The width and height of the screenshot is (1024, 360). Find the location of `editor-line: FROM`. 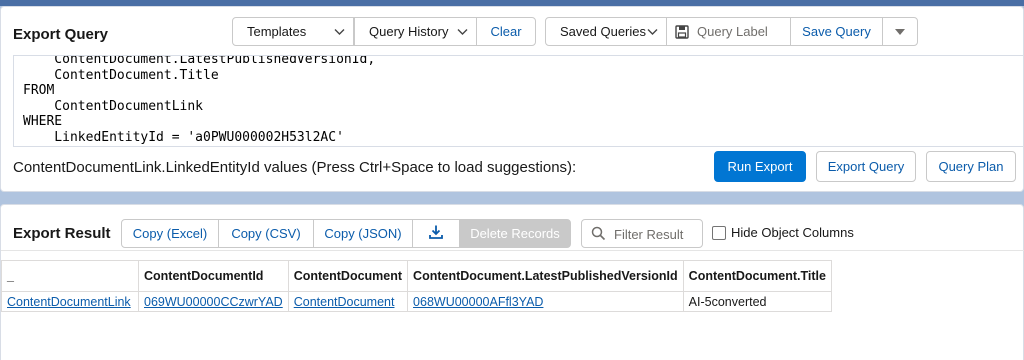

editor-line: FROM is located at coordinates (39, 90).